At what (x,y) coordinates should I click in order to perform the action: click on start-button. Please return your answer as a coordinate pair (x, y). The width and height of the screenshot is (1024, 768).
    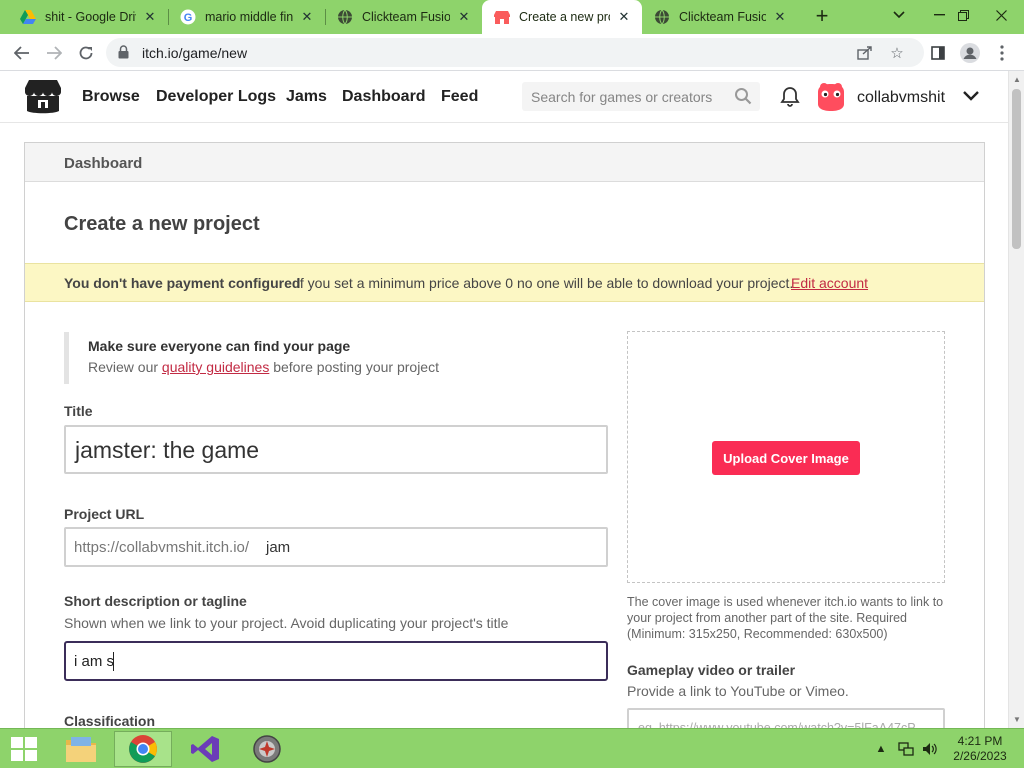
    Looking at the image, I should click on (24, 749).